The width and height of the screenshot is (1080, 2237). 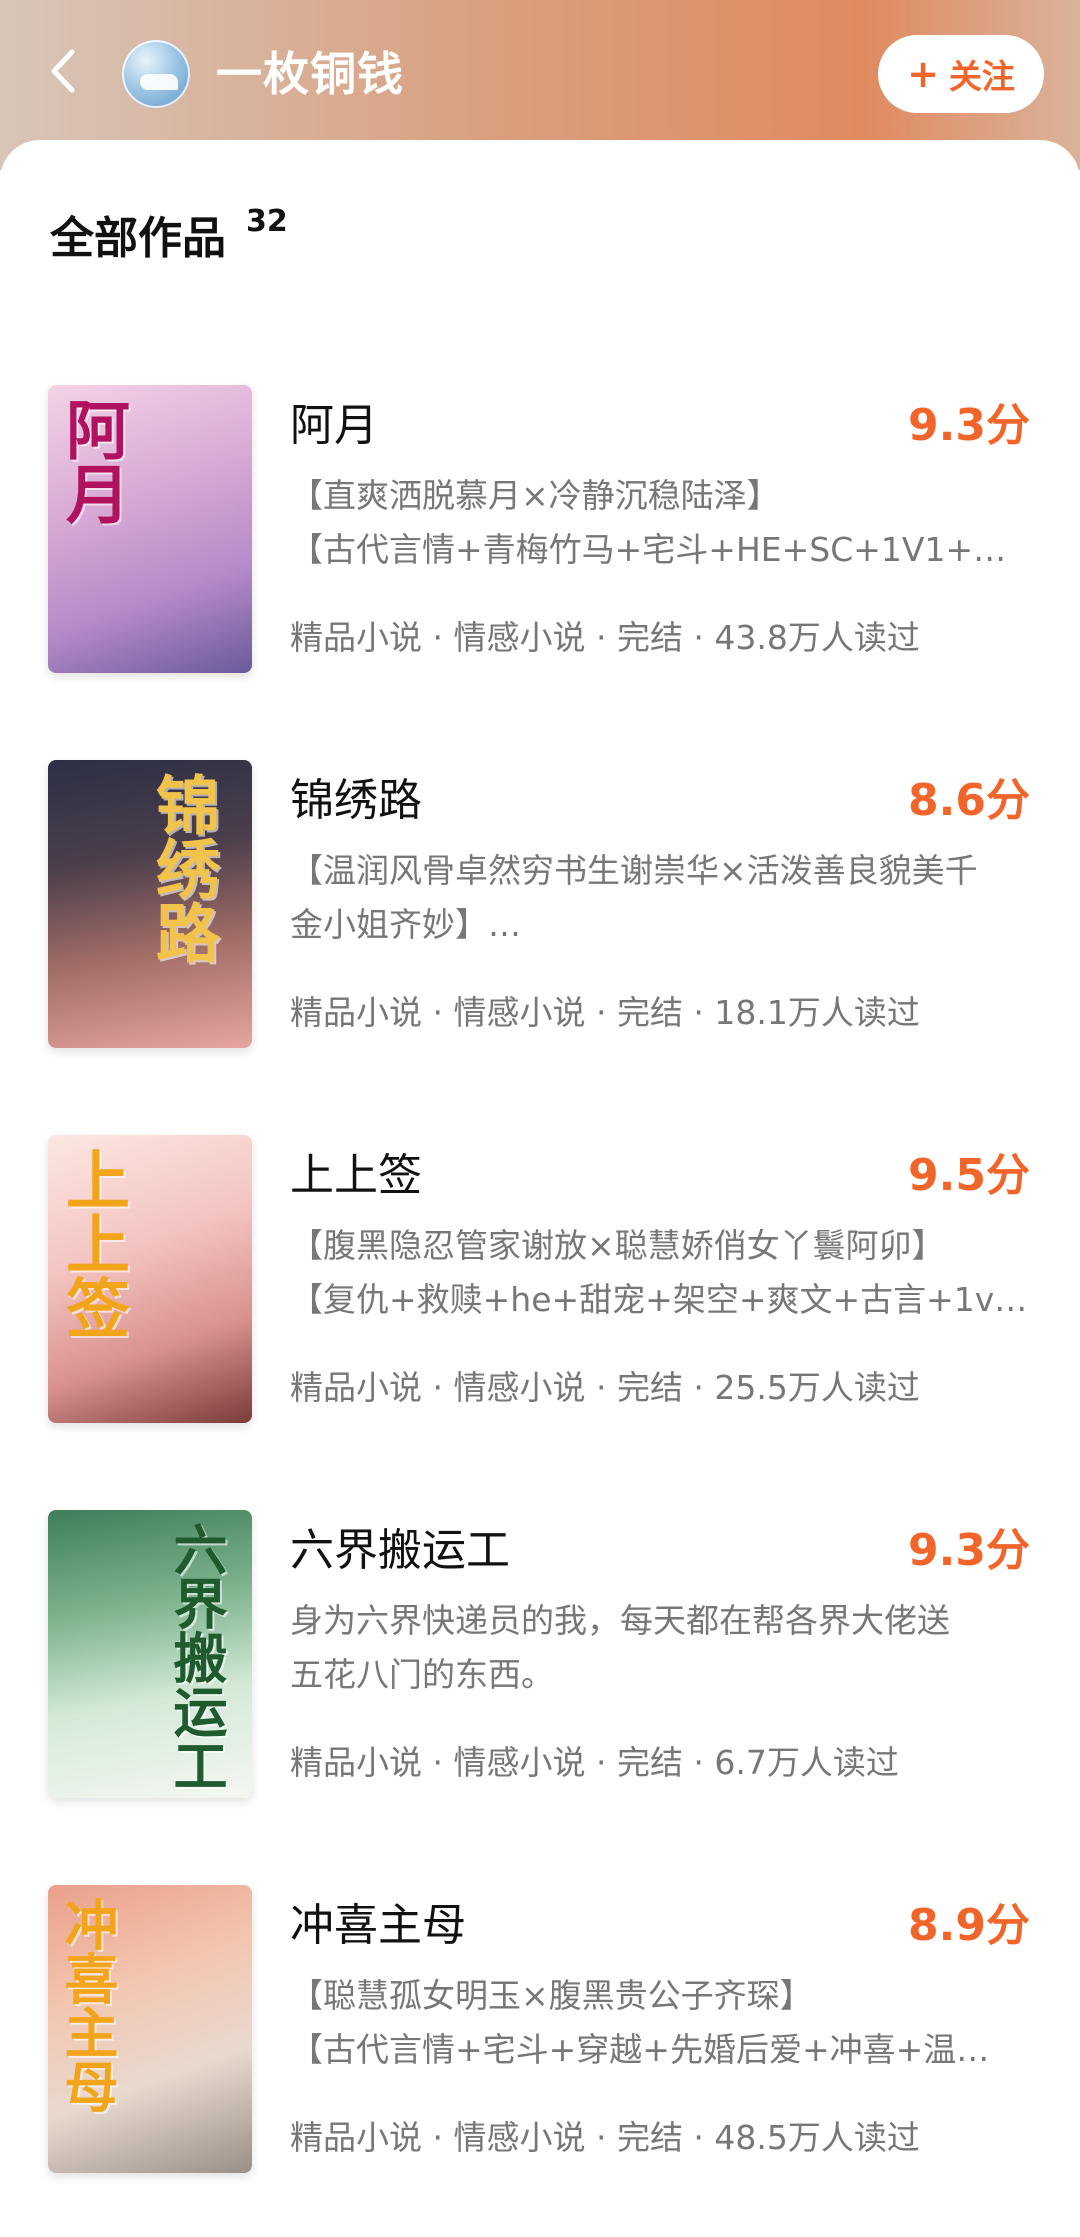 I want to click on cover-title: 冲喜主母, so click(x=87, y=2005).